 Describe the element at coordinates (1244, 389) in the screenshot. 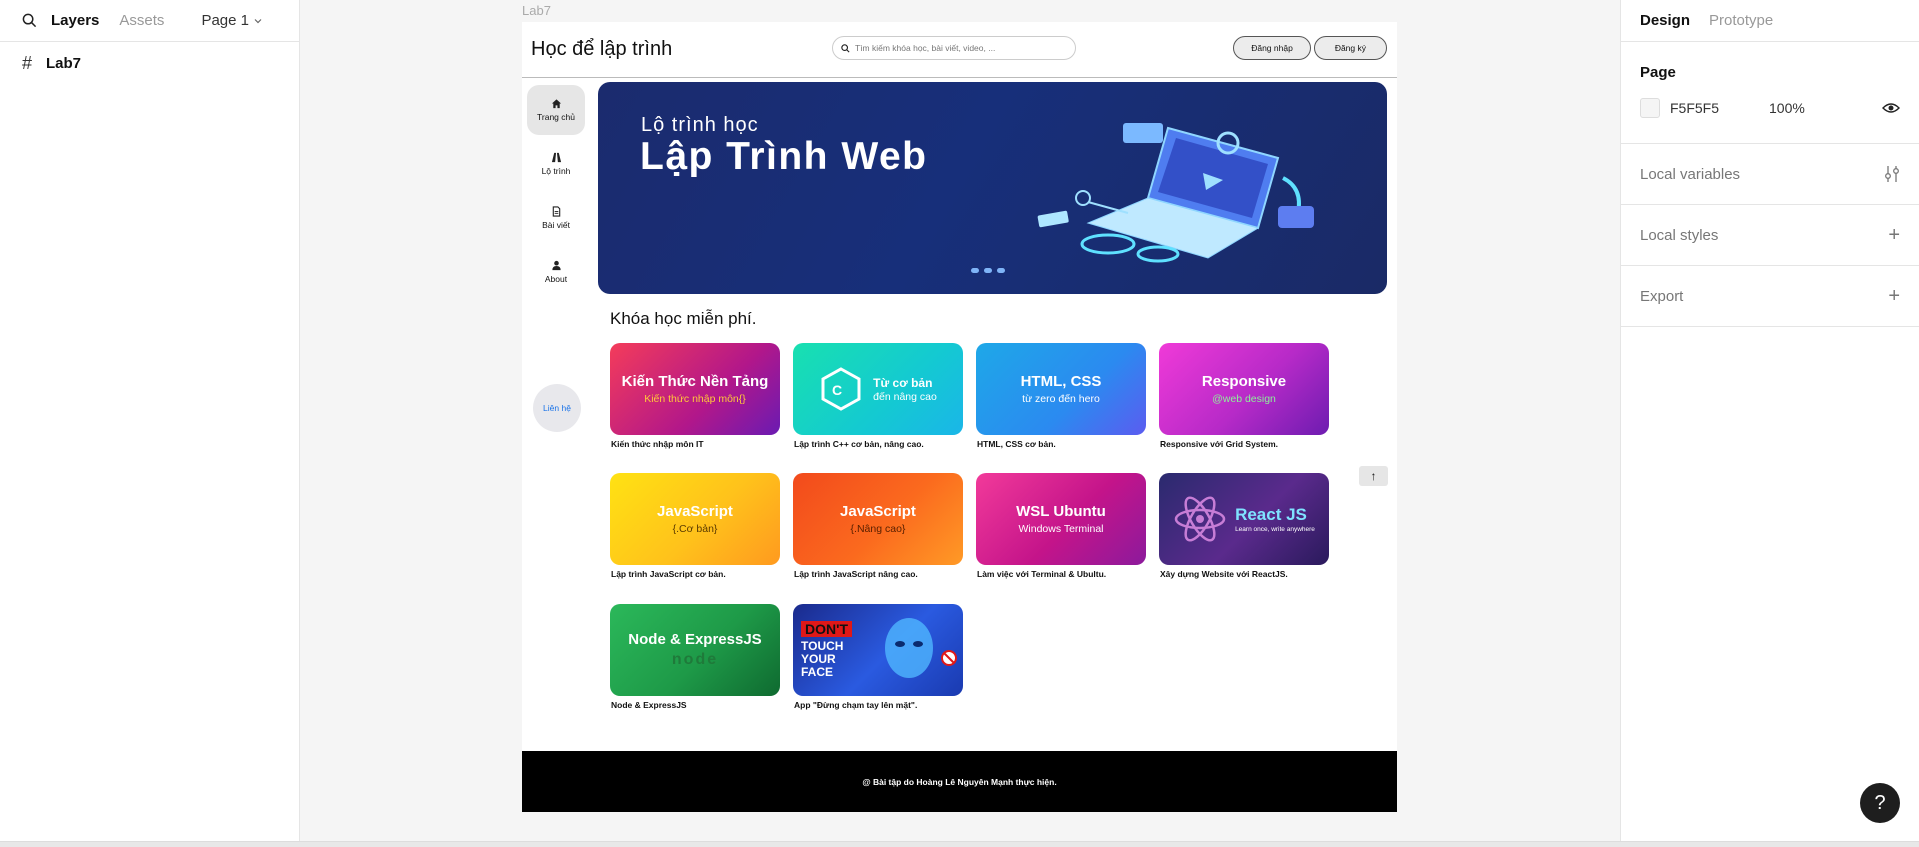

I see `course-card-responsive: Responsive @web design` at that location.